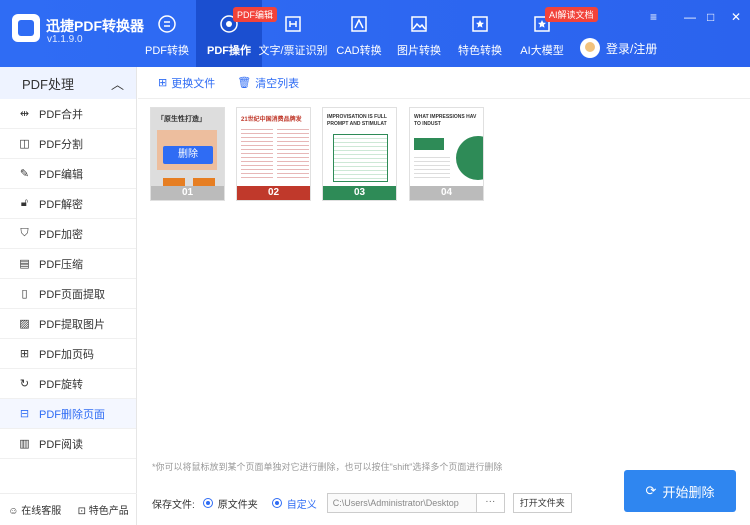  What do you see at coordinates (301, 505) in the screenshot?
I see `custom-folder-label: 自定义` at bounding box center [301, 505].